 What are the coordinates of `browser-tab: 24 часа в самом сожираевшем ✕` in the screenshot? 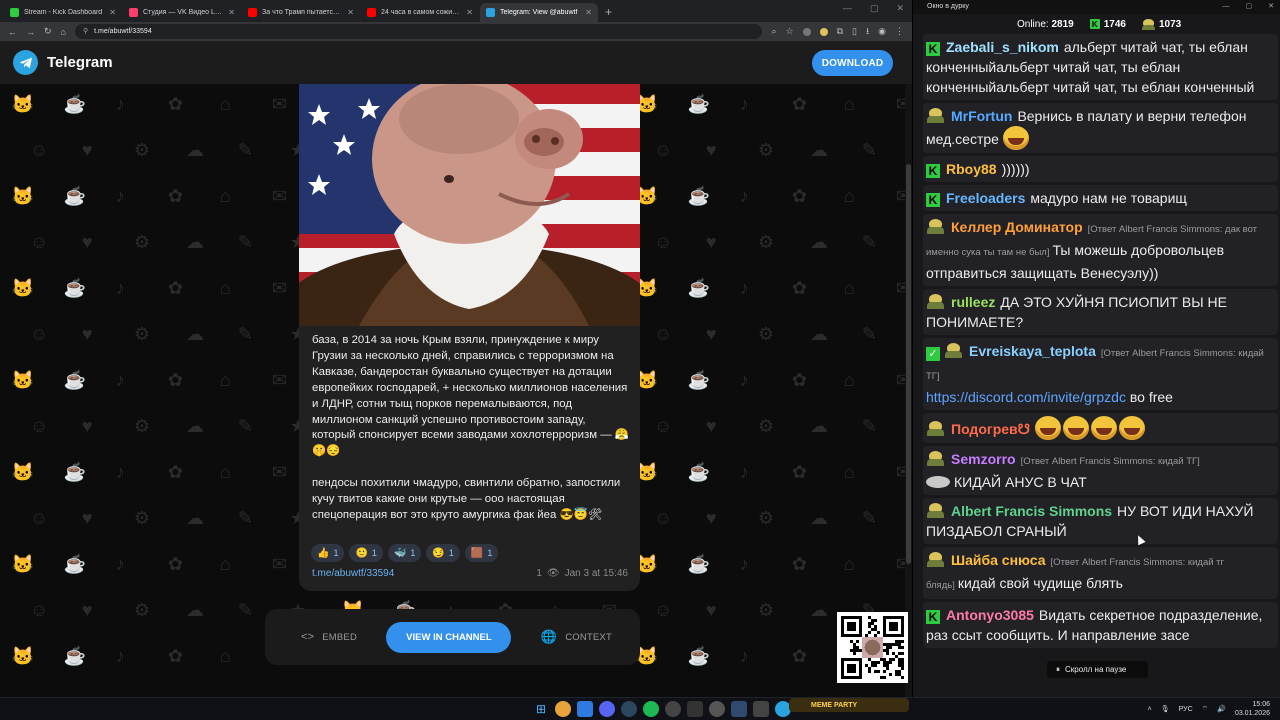 It's located at (420, 12).